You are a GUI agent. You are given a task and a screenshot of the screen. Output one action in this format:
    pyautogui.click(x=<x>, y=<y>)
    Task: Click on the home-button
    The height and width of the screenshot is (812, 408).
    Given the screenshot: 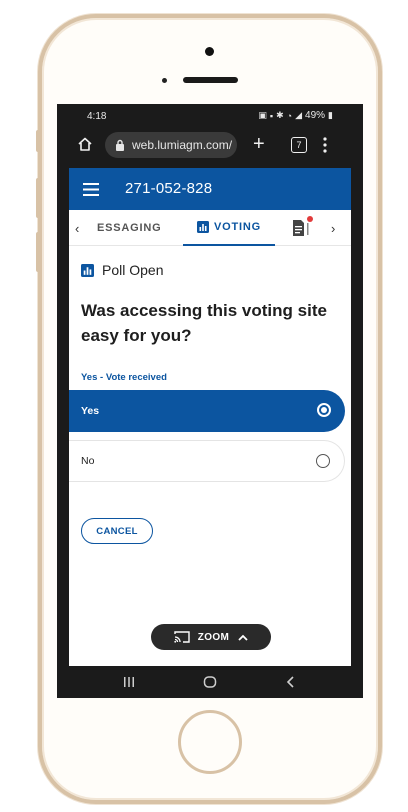 What is the action you would take?
    pyautogui.click(x=210, y=742)
    